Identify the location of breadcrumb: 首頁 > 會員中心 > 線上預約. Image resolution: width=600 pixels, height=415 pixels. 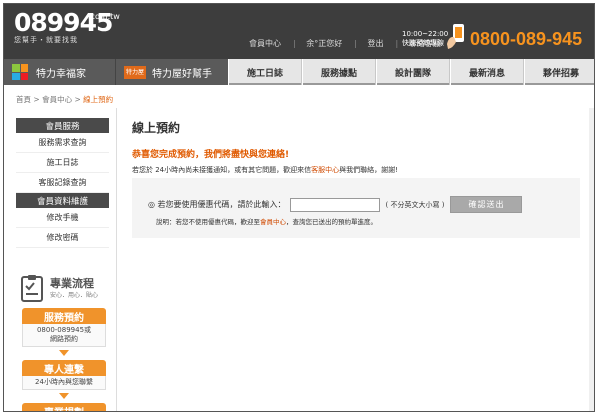
(64, 99).